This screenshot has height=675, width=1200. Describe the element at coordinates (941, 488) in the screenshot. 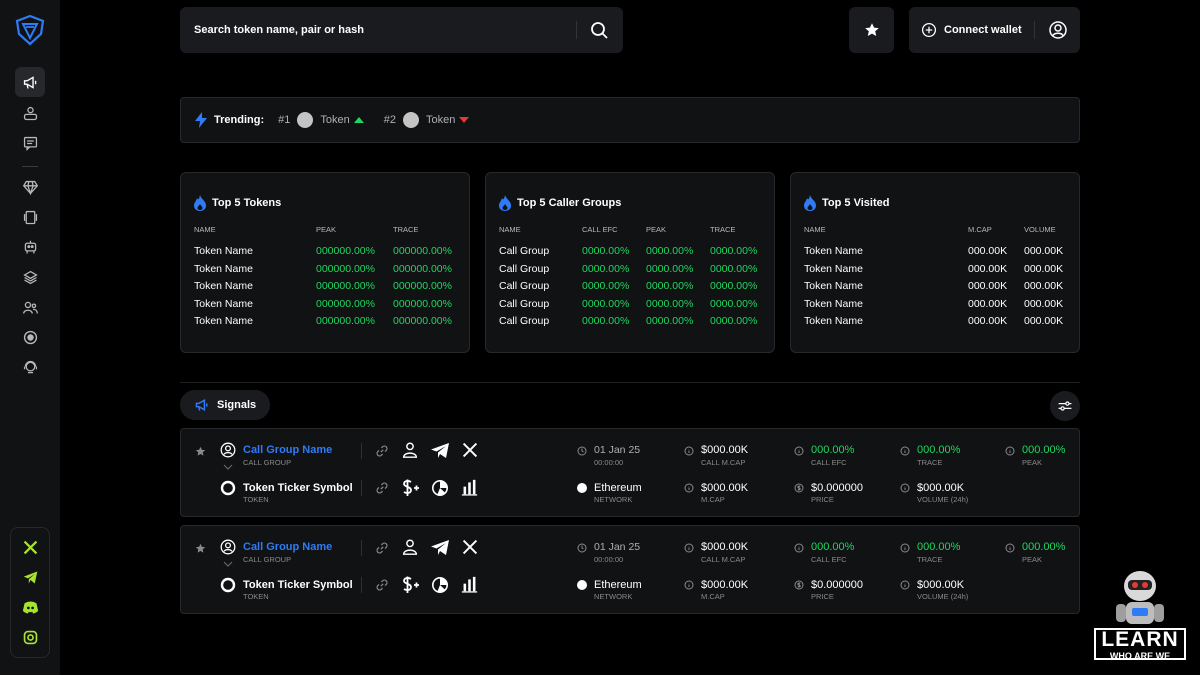

I see `volume-value: $000.00K` at that location.